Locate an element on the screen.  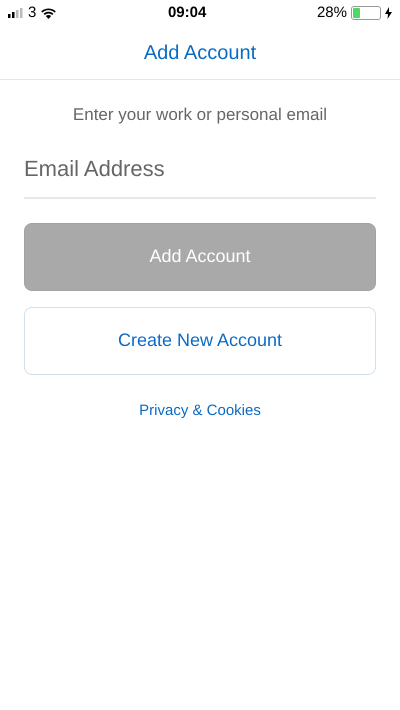
wifi-icon is located at coordinates (49, 13).